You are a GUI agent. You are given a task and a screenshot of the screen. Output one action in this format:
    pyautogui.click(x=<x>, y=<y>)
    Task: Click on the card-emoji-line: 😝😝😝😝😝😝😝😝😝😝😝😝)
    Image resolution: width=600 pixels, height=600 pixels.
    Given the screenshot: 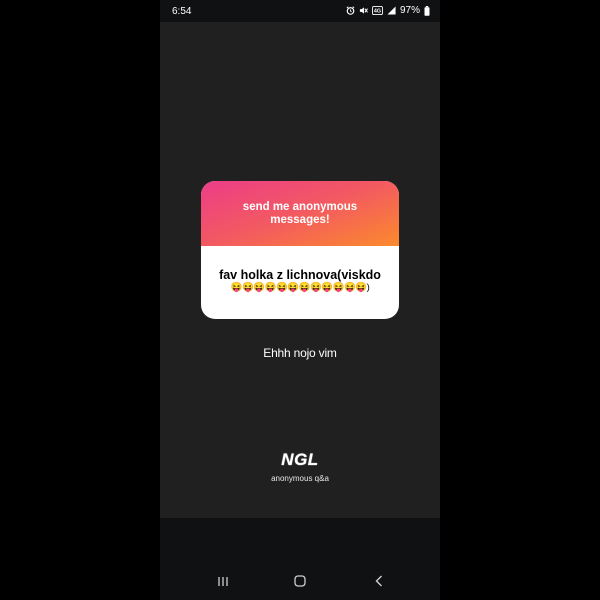 What is the action you would take?
    pyautogui.click(x=300, y=287)
    